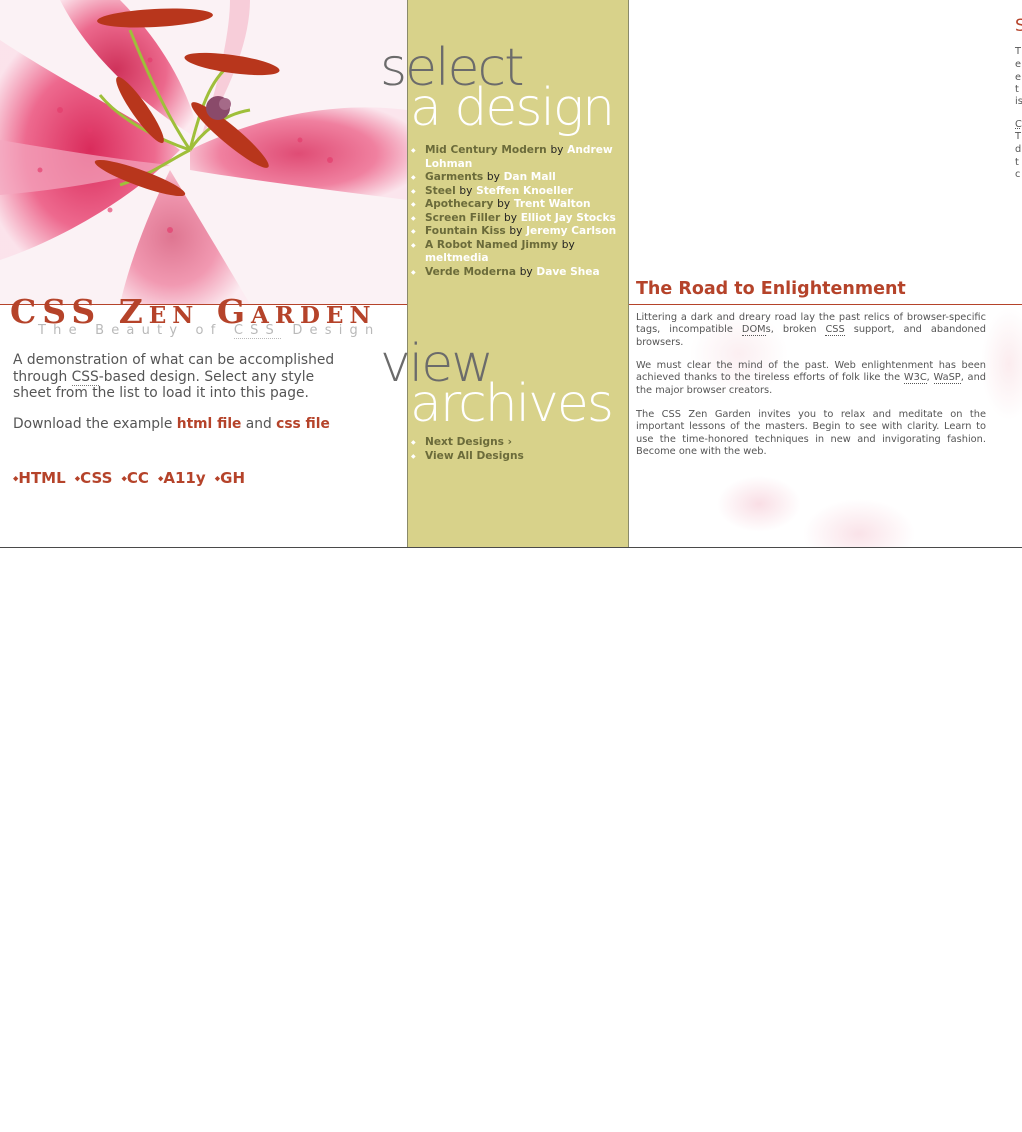  What do you see at coordinates (459, 204) in the screenshot?
I see `design-link: Apothecary` at bounding box center [459, 204].